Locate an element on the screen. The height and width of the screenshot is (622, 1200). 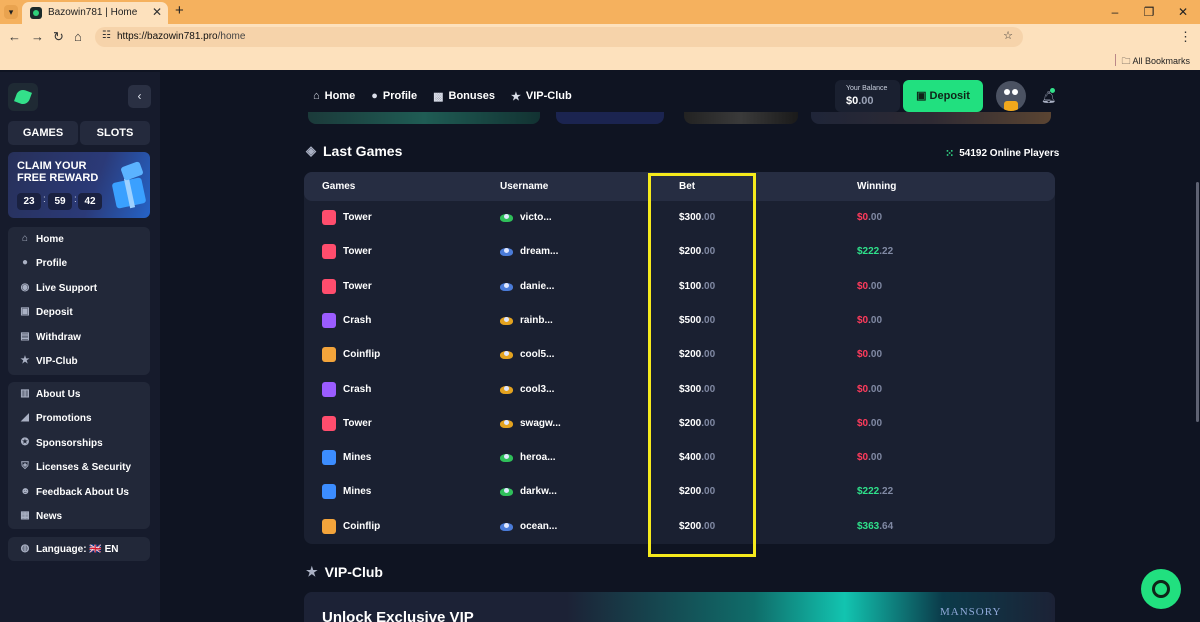
tab-title: Bazowin781 | Home is located at coordinates (93, 12).